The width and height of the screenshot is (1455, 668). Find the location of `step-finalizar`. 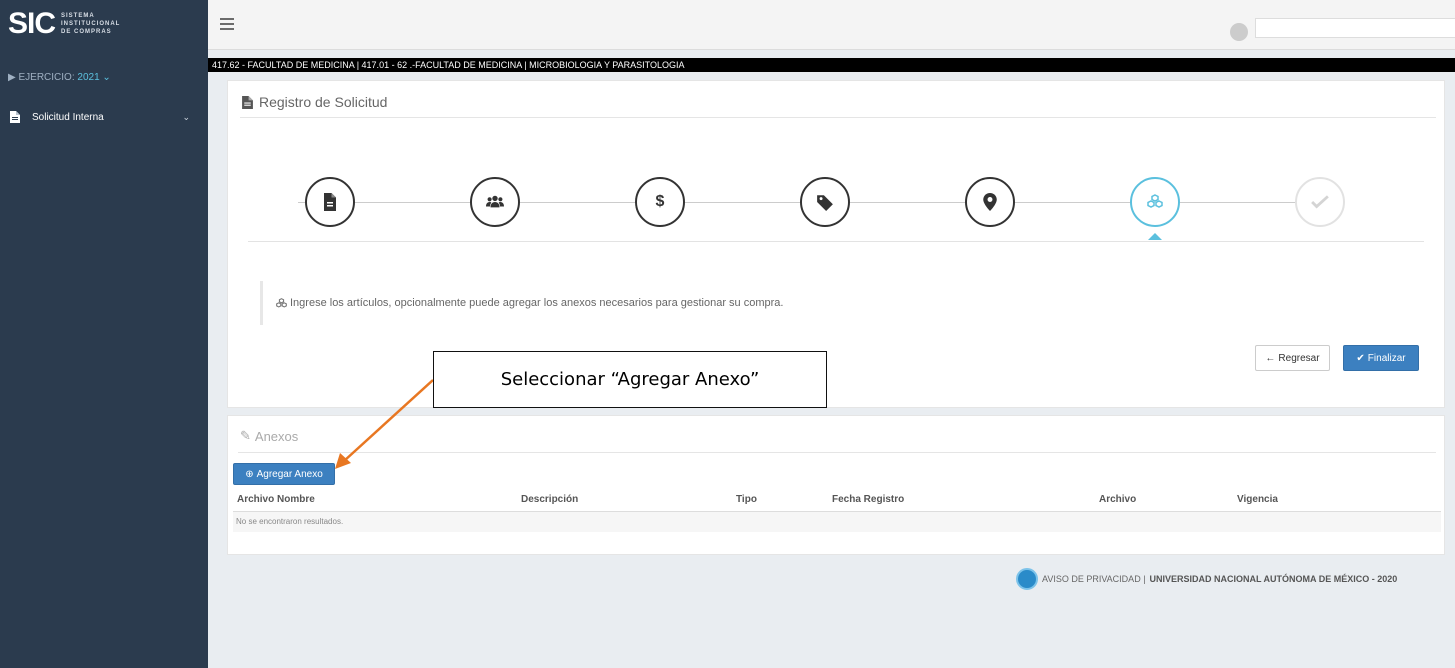

step-finalizar is located at coordinates (1320, 202).